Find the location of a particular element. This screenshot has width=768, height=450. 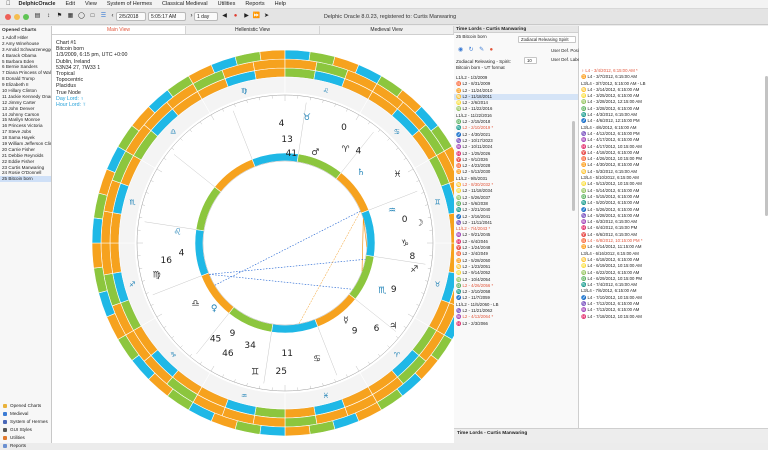

zr-period-row: ♓ L2 - 2/3/2066 is located at coordinates (516, 324).